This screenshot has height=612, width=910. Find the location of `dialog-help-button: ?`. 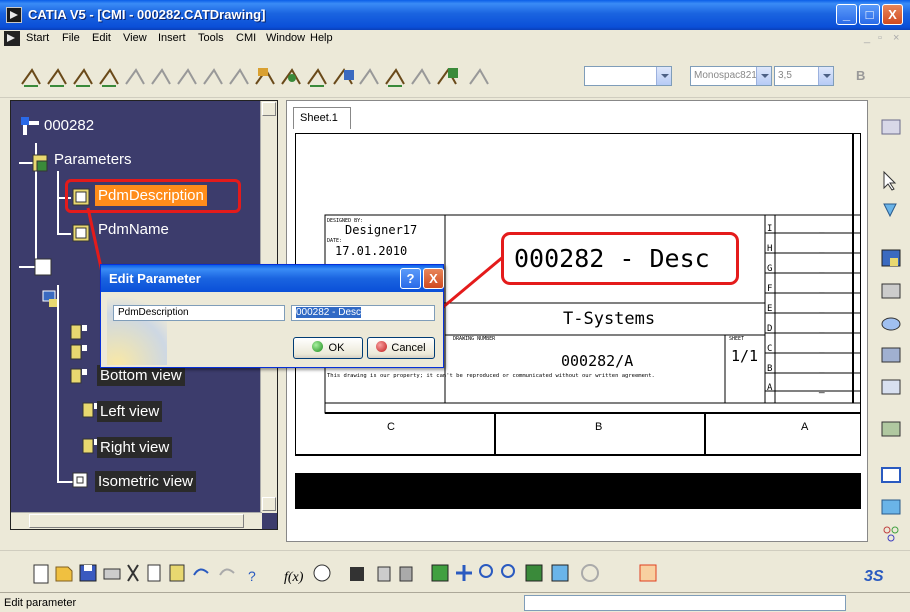

dialog-help-button: ? is located at coordinates (410, 278).